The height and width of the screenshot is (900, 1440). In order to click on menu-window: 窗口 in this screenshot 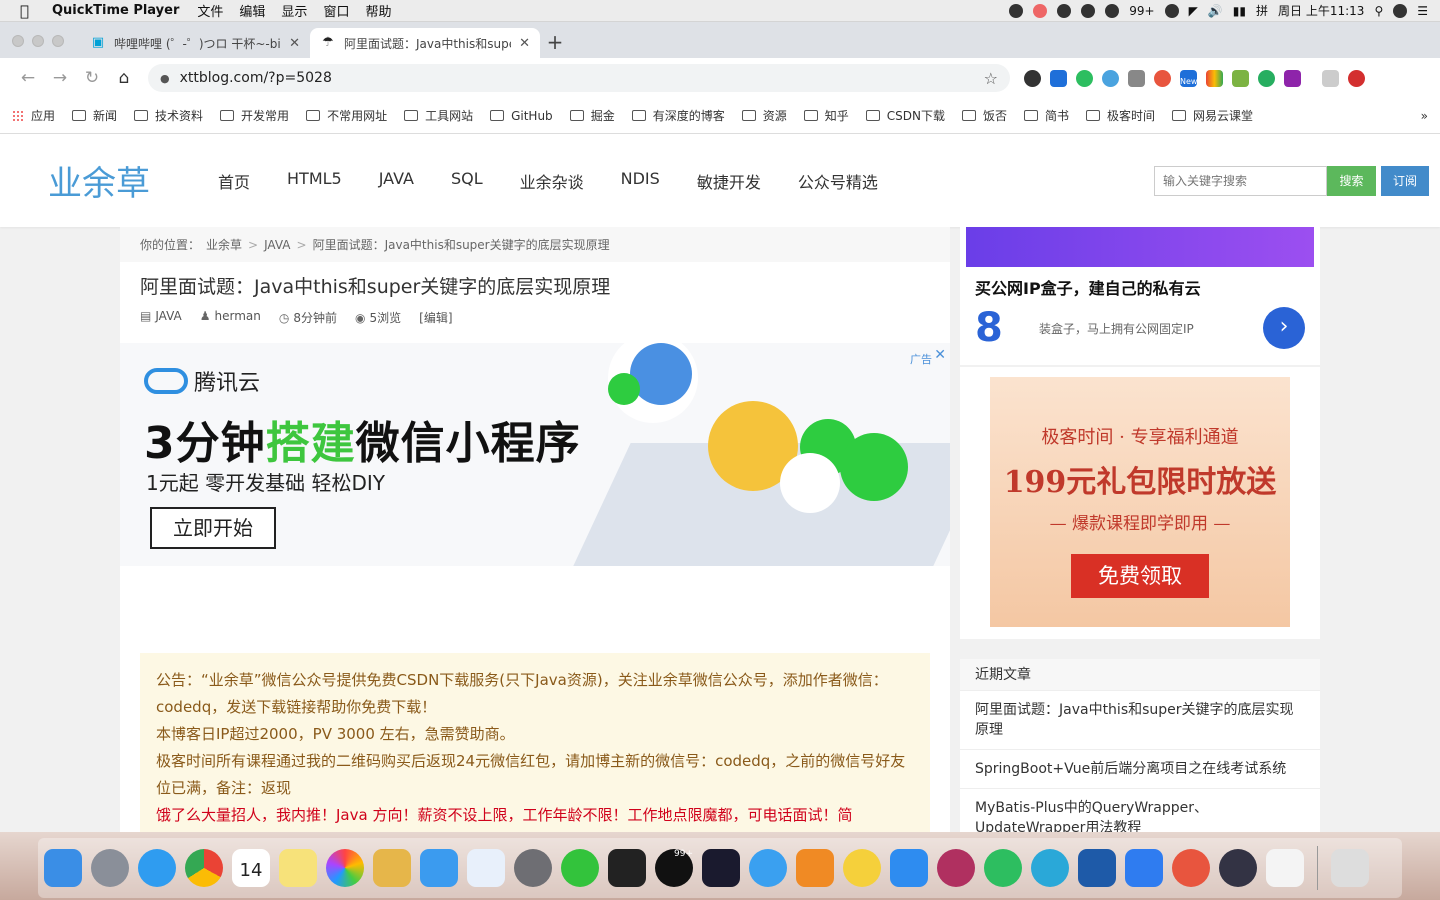, I will do `click(336, 10)`.